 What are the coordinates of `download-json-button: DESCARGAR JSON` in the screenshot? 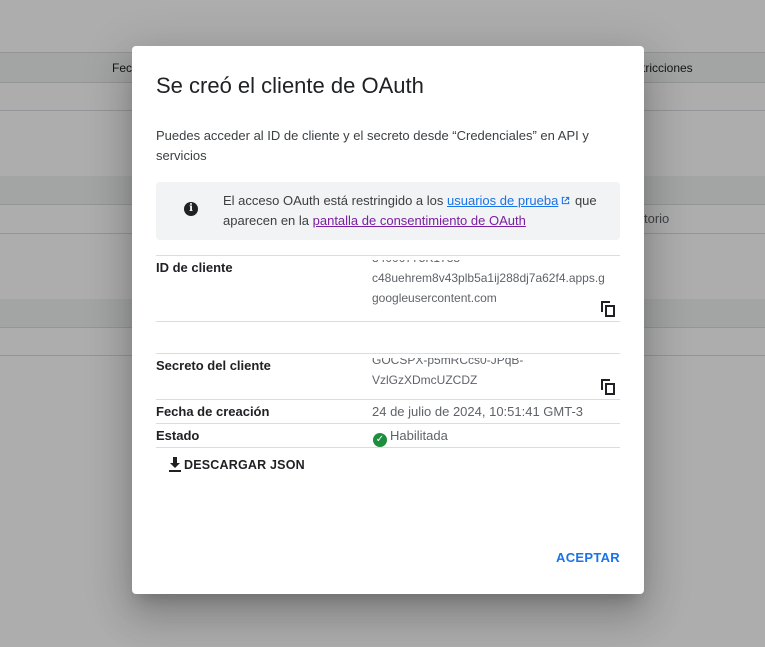 It's located at (236, 466).